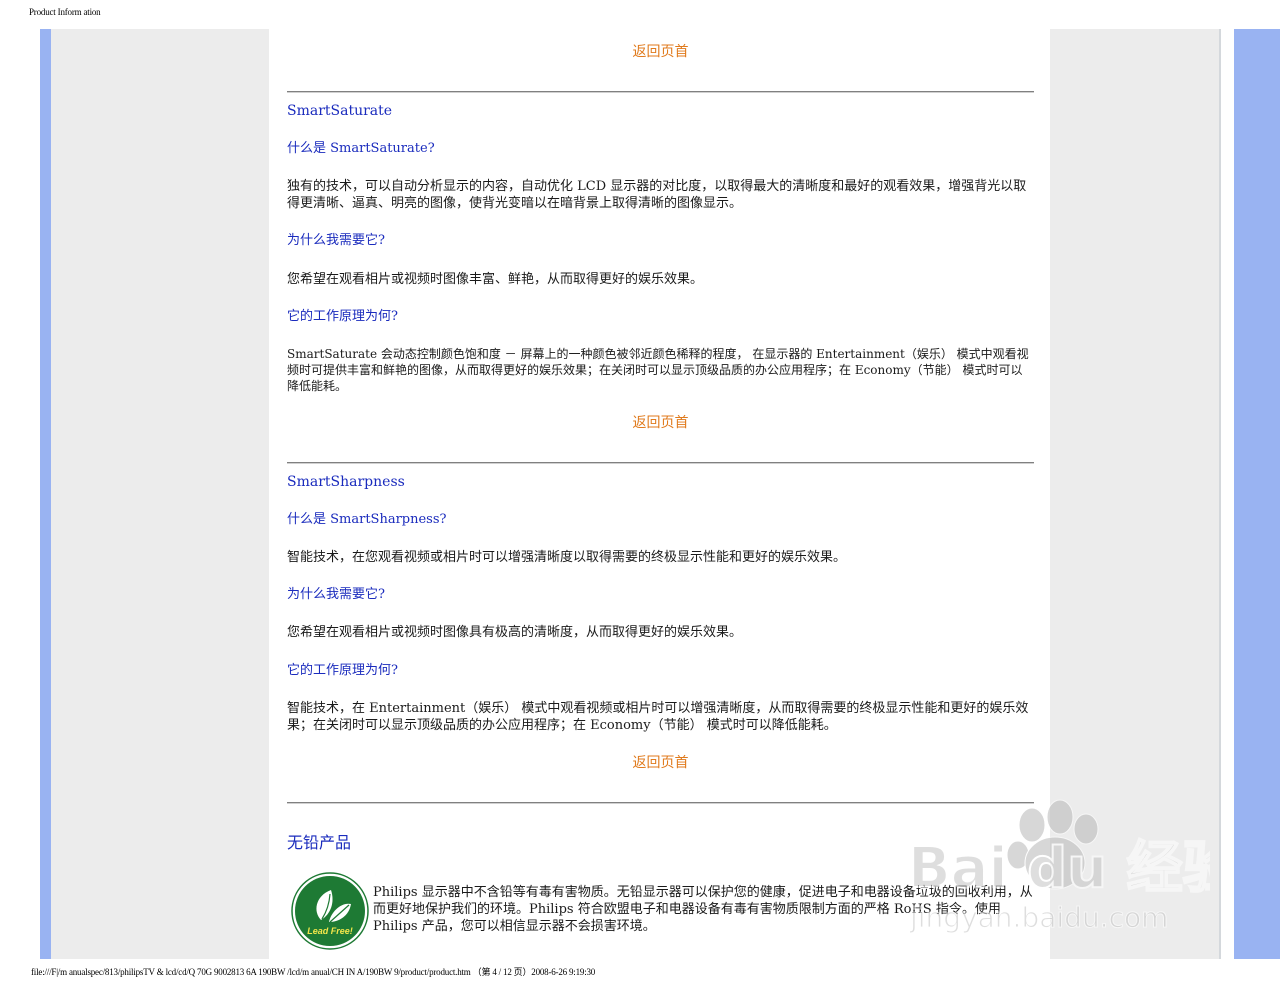 The image size is (1280, 989). I want to click on right-panel-divider, so click(1220, 494).